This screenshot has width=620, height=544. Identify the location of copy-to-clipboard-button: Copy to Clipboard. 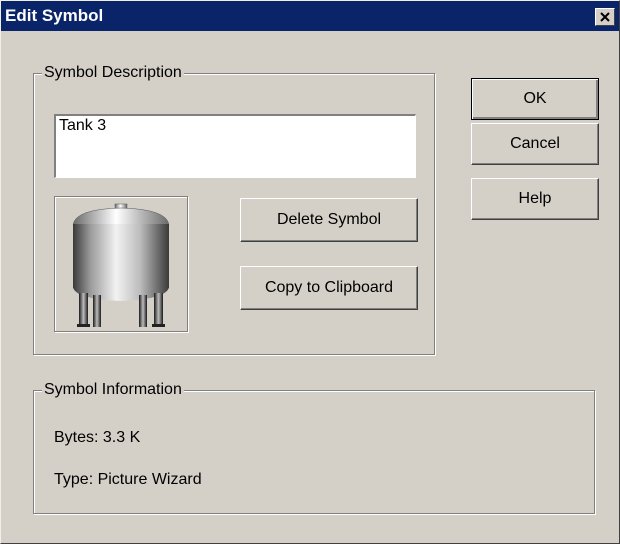
(329, 288).